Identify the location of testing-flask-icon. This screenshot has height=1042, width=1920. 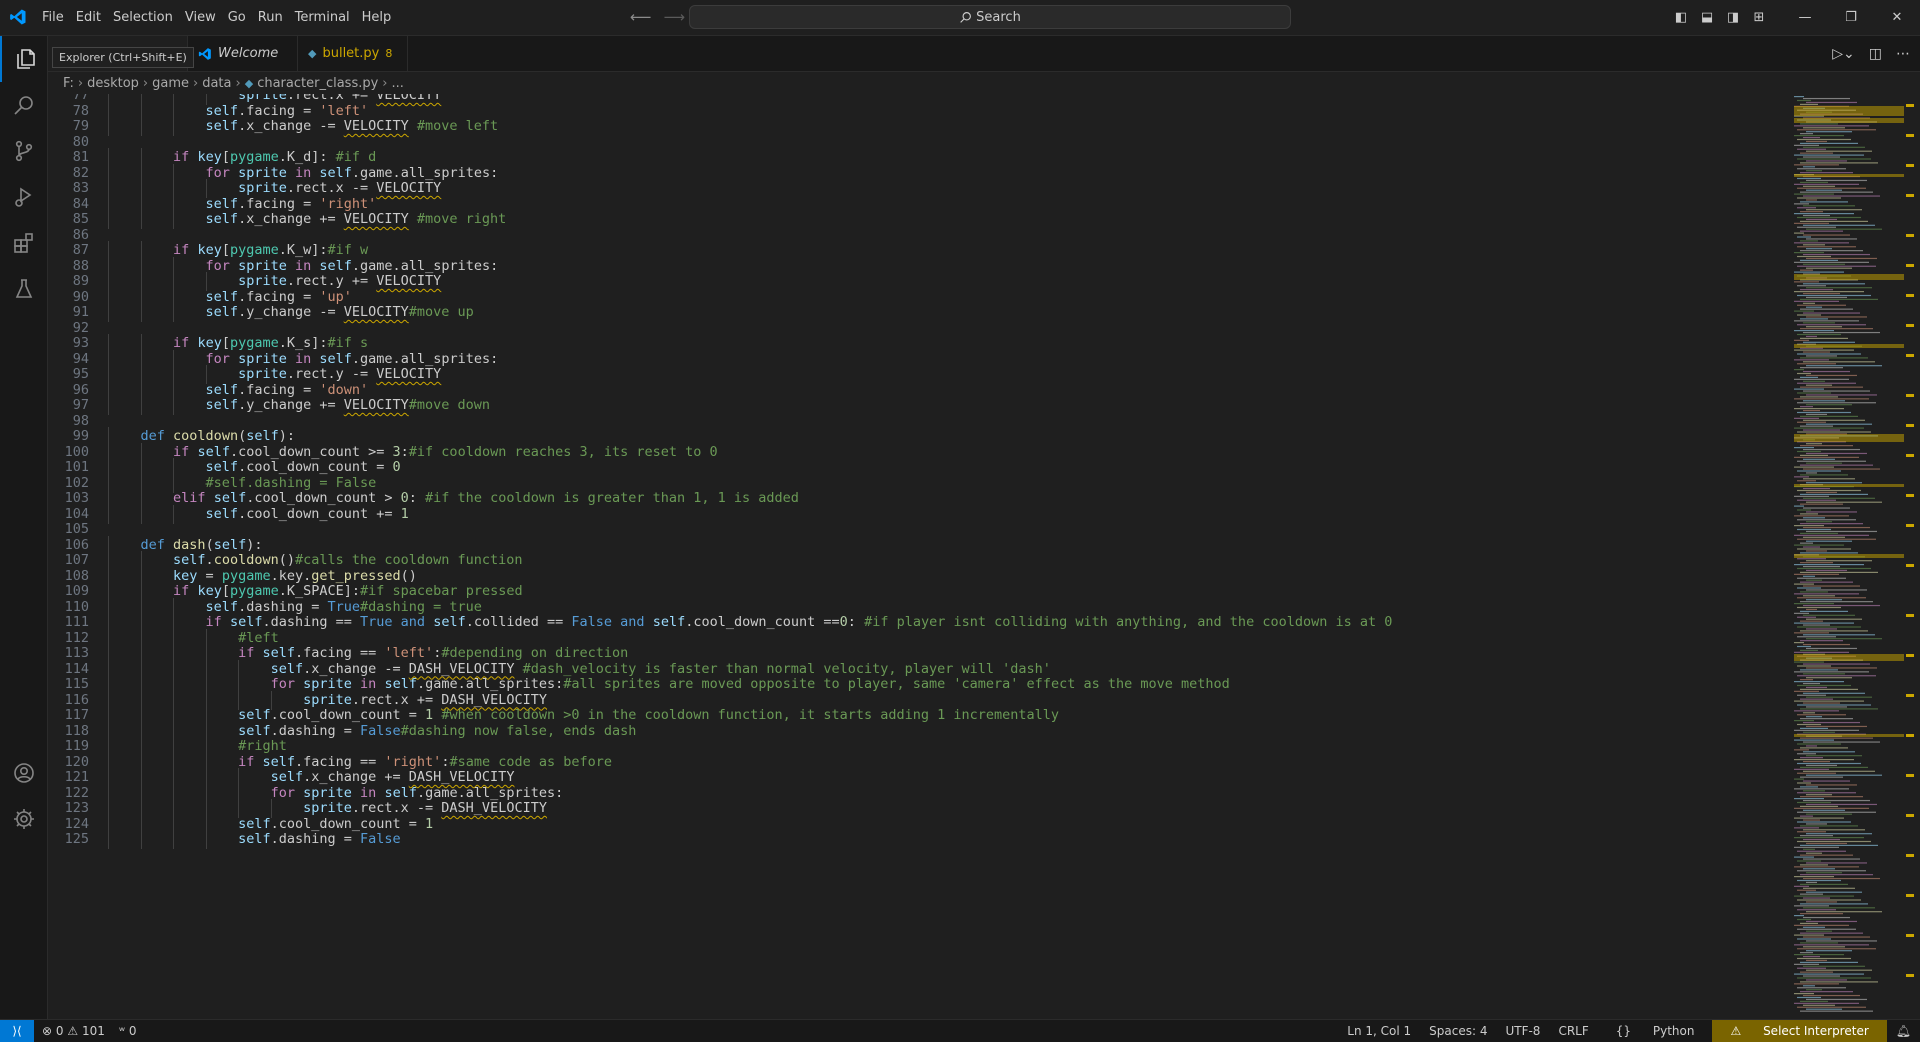
(23, 289).